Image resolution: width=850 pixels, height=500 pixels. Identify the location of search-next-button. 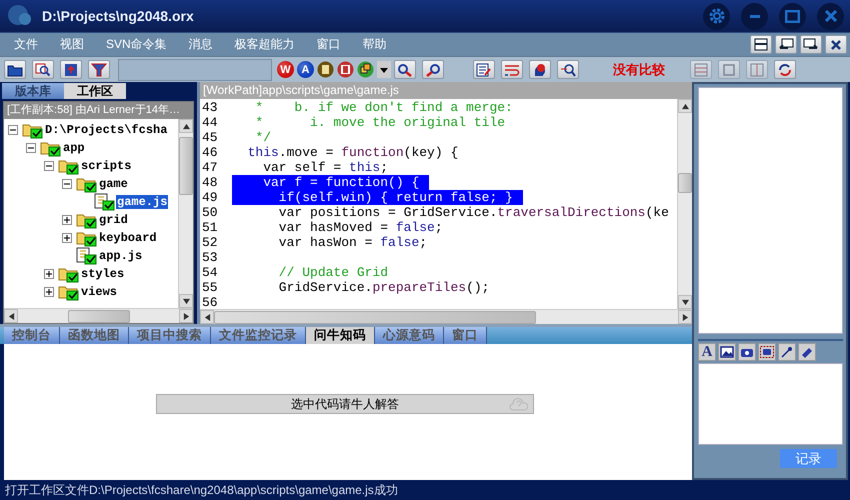
(405, 69).